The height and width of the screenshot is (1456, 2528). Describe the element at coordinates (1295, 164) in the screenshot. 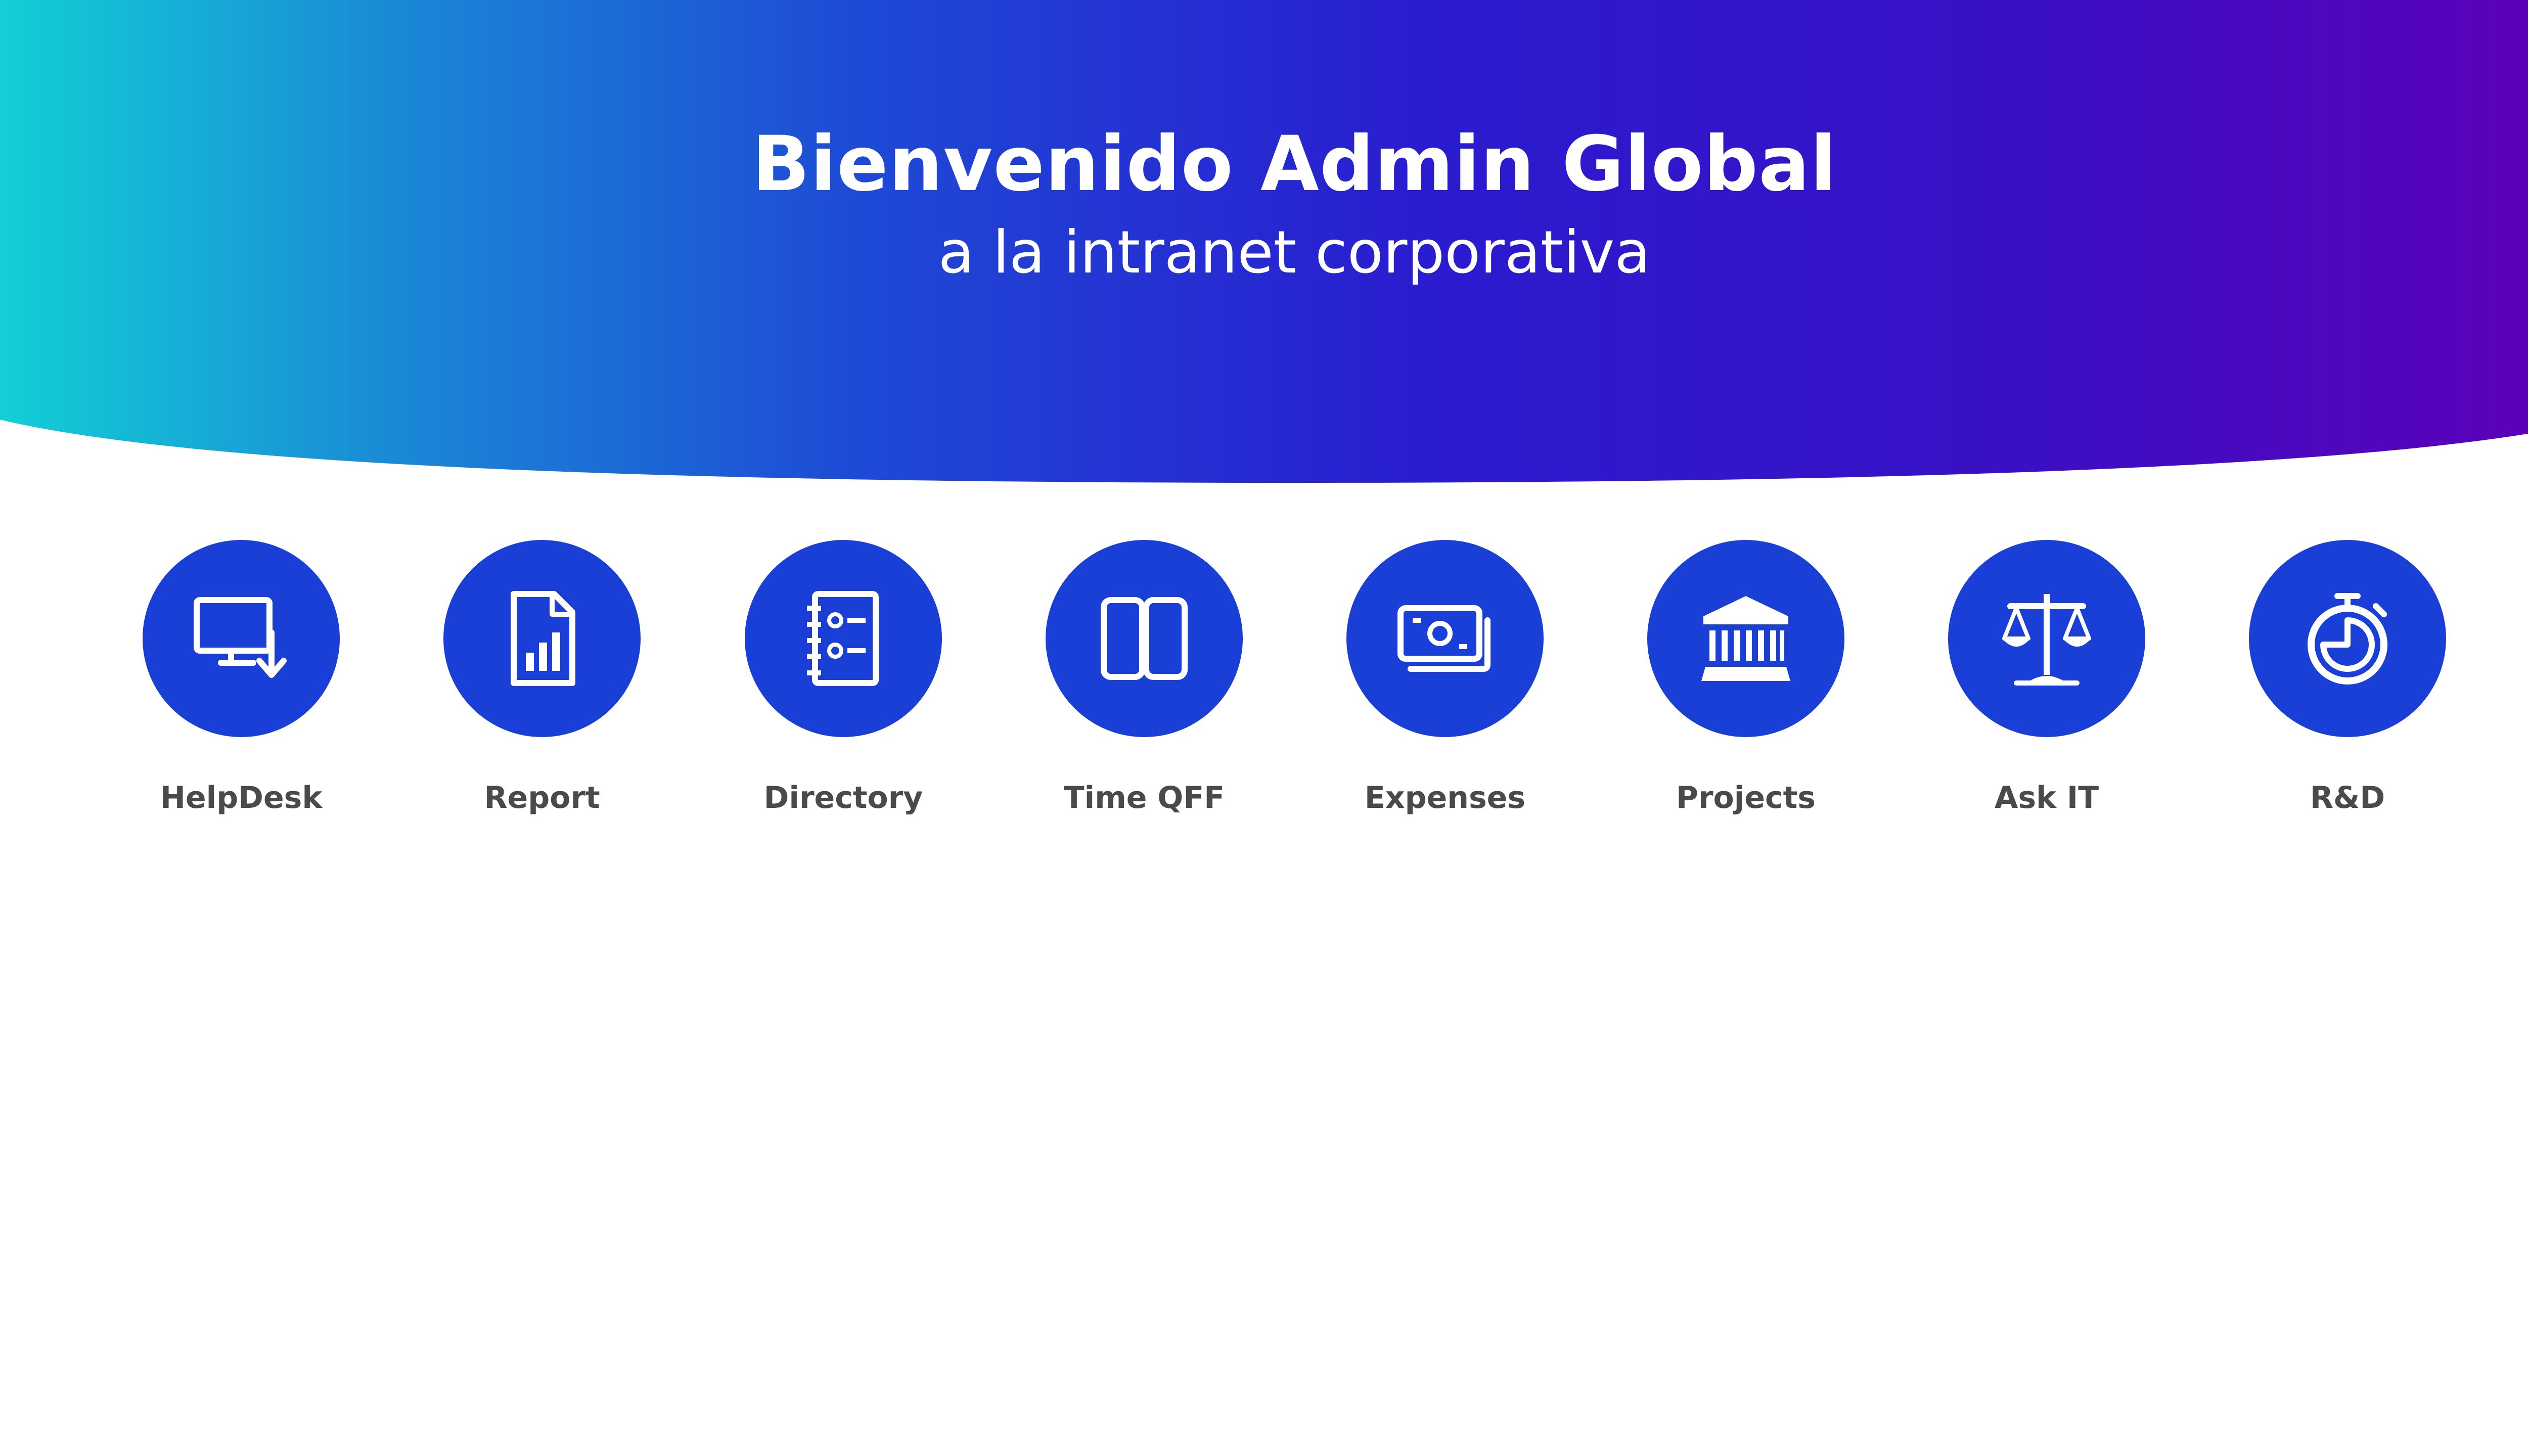

I see `welcome-title: Bienvenido Admin Global` at that location.